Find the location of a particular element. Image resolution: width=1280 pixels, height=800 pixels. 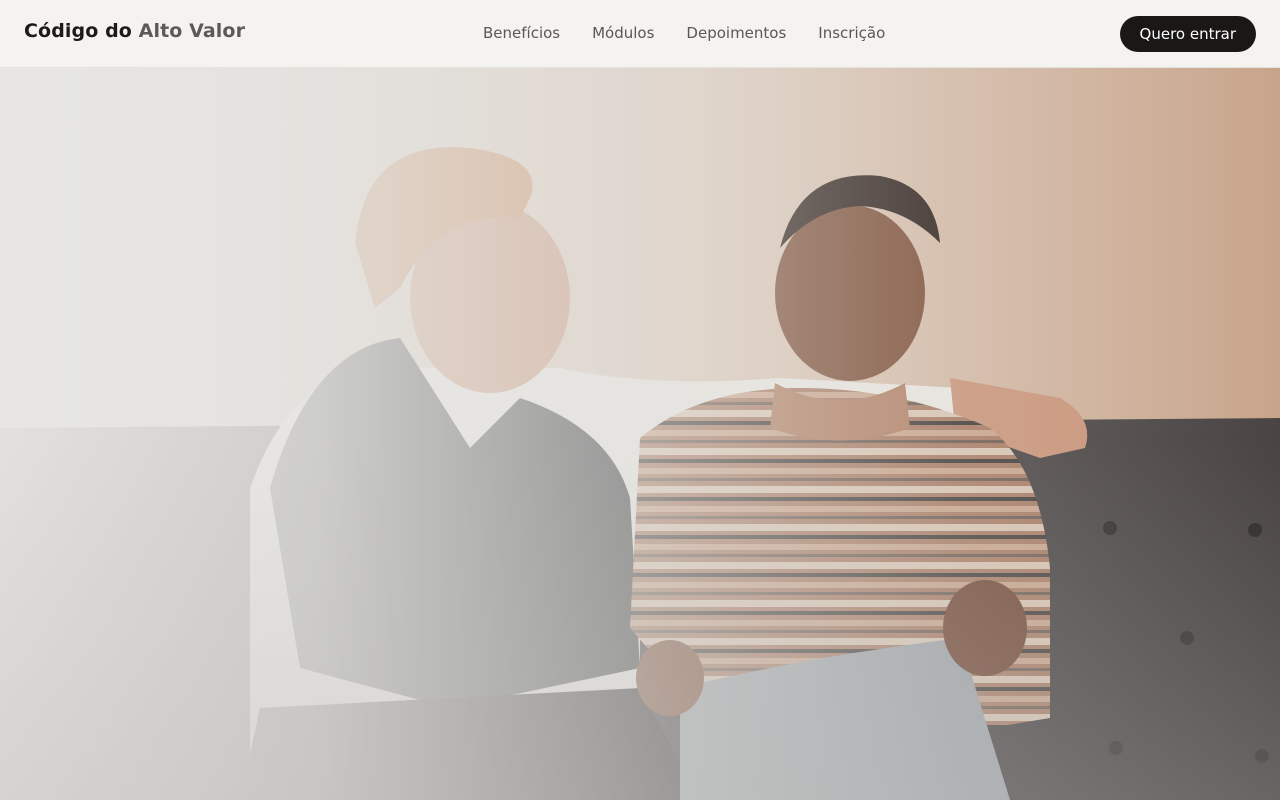

primary-nav: Benefícios Módulos Depoimentos Inscrição is located at coordinates (684, 33).